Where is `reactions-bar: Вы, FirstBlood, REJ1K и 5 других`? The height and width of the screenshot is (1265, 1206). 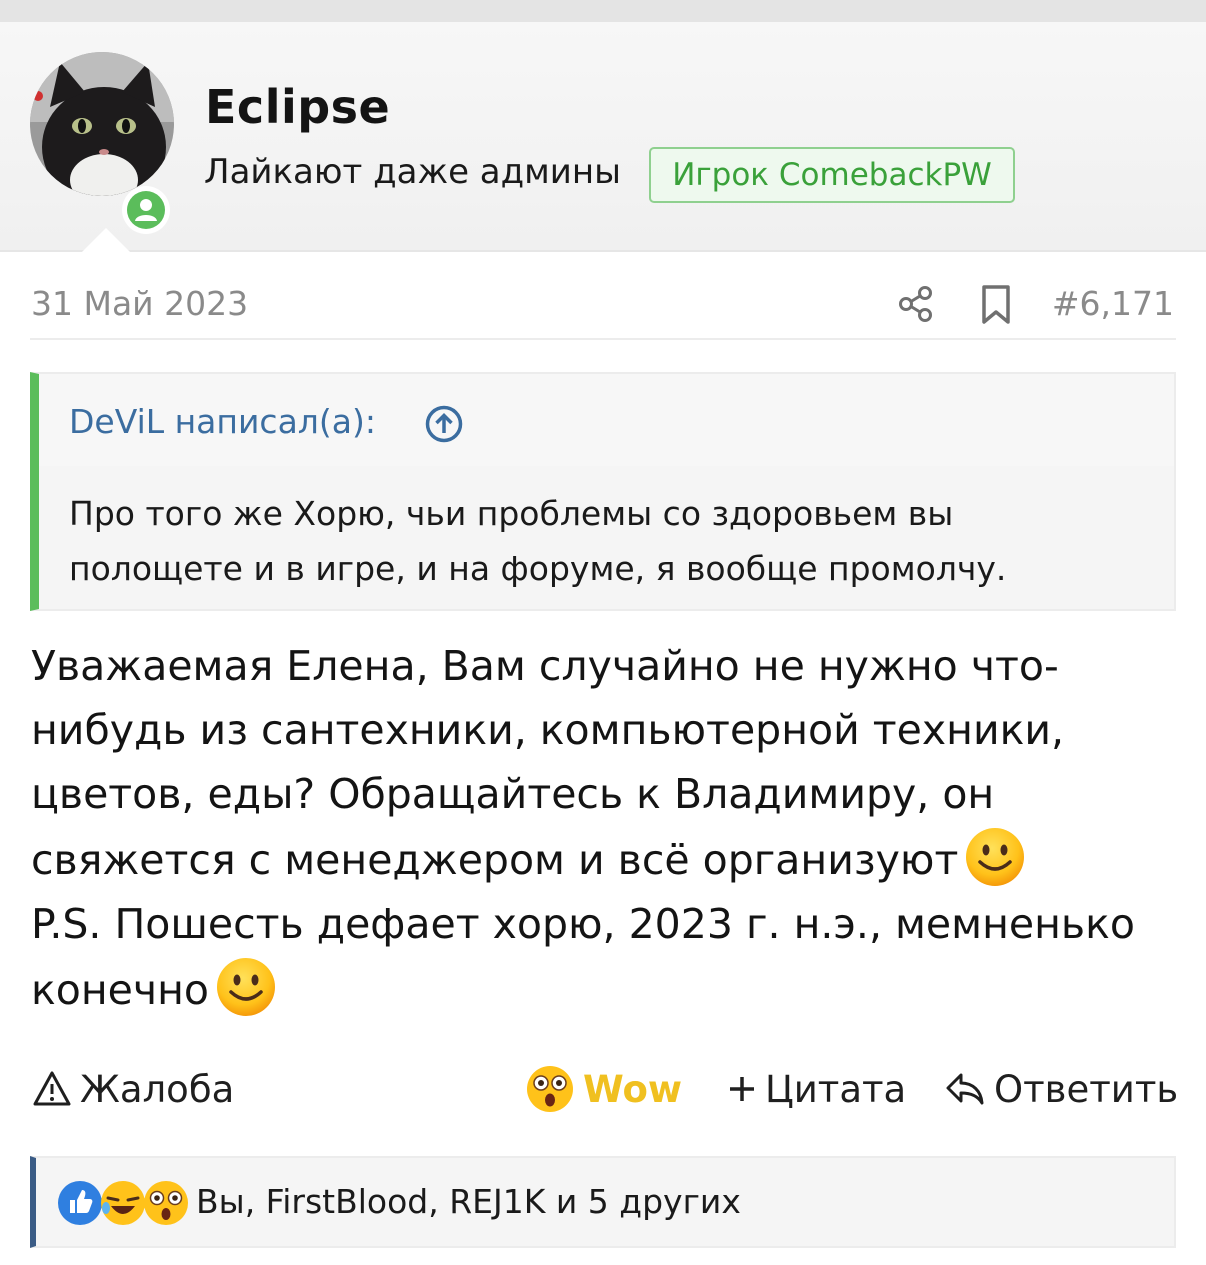
reactions-bar: Вы, FirstBlood, REJ1K и 5 других is located at coordinates (603, 1202).